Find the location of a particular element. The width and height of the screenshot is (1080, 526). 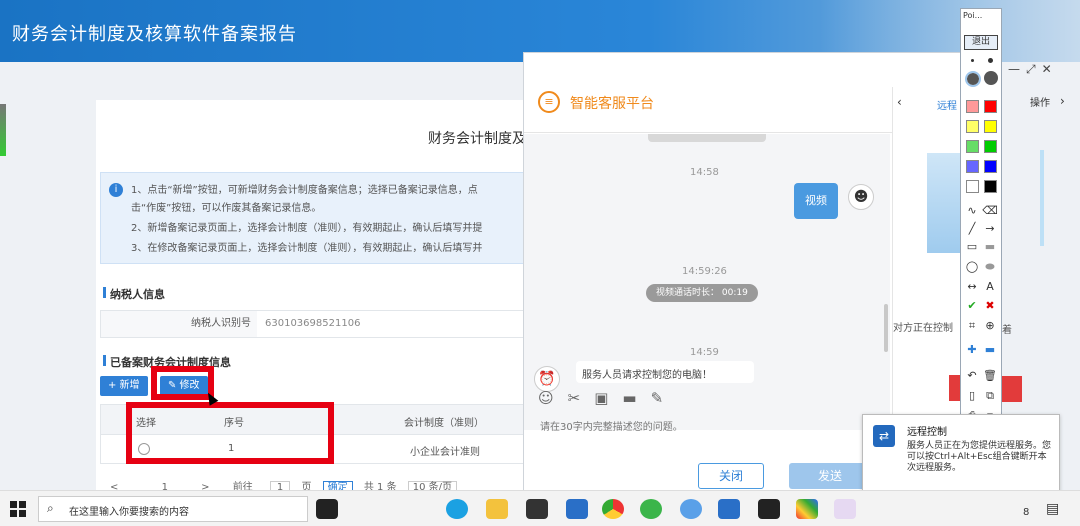

previous-message-tail is located at coordinates (707, 138).